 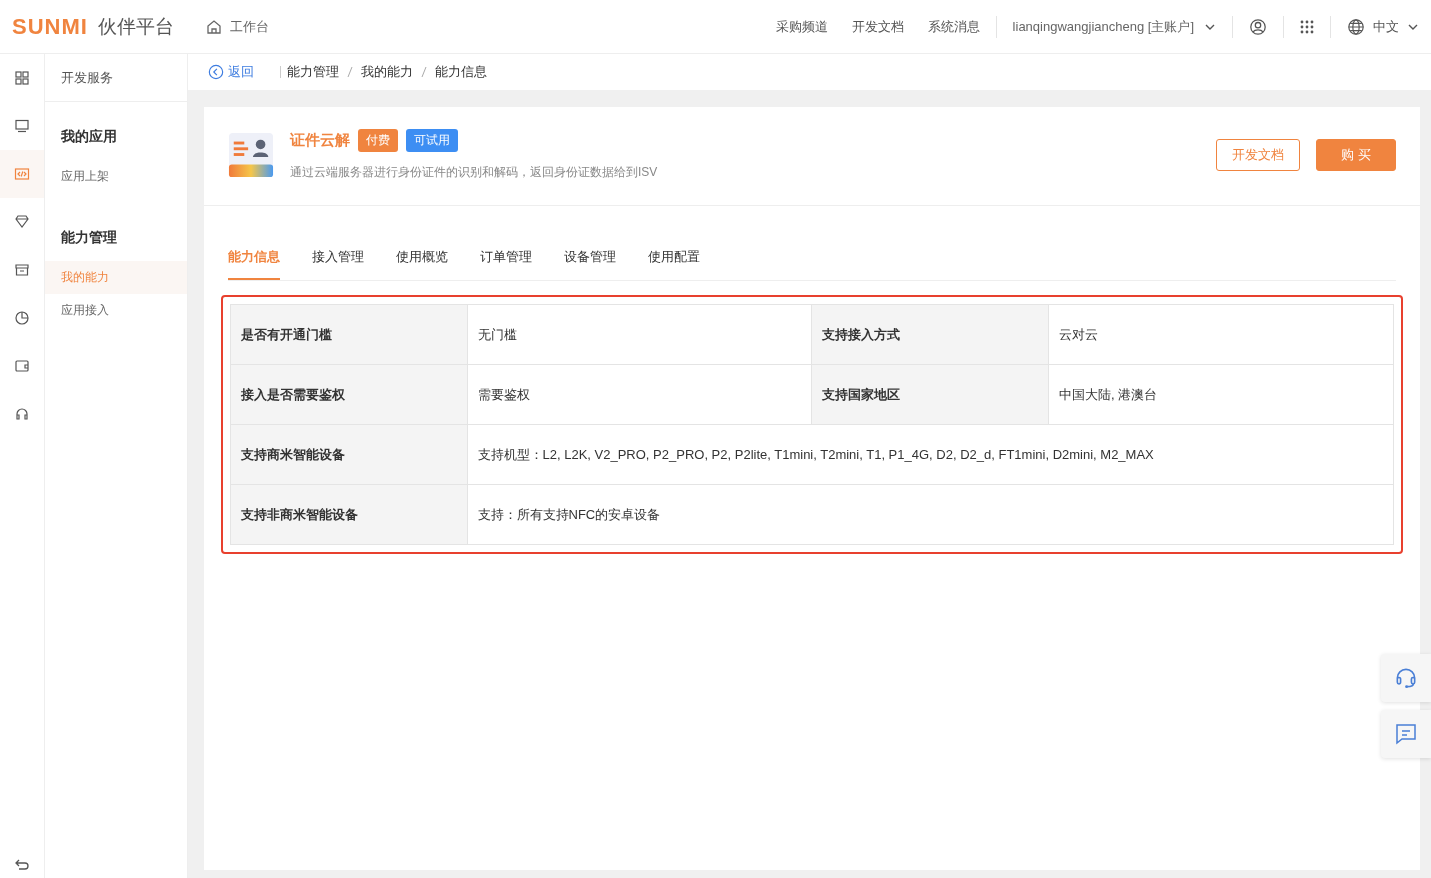 What do you see at coordinates (1383, 26) in the screenshot?
I see `language-menu: 中文` at bounding box center [1383, 26].